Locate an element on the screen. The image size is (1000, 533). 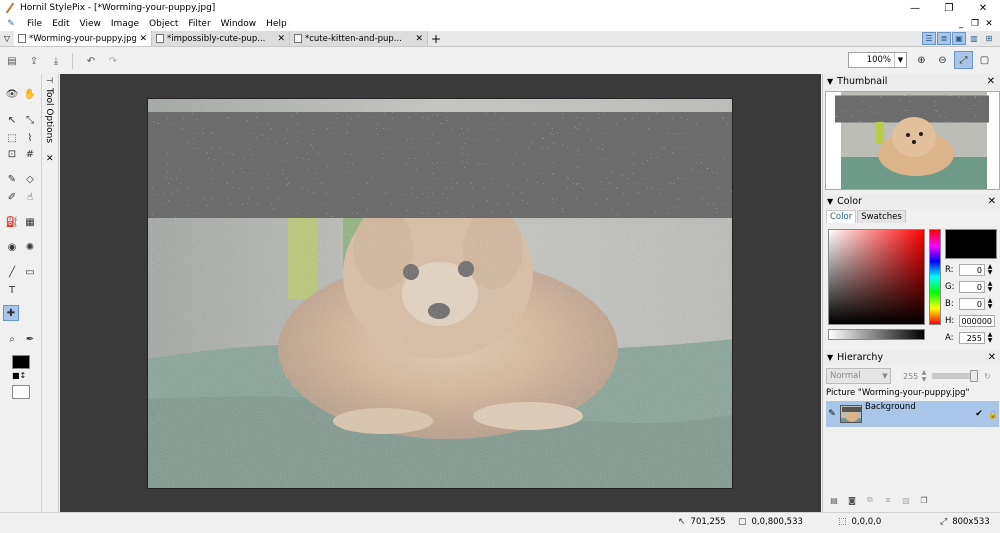
magic-wand-icon: ✺ is located at coordinates (30, 247).